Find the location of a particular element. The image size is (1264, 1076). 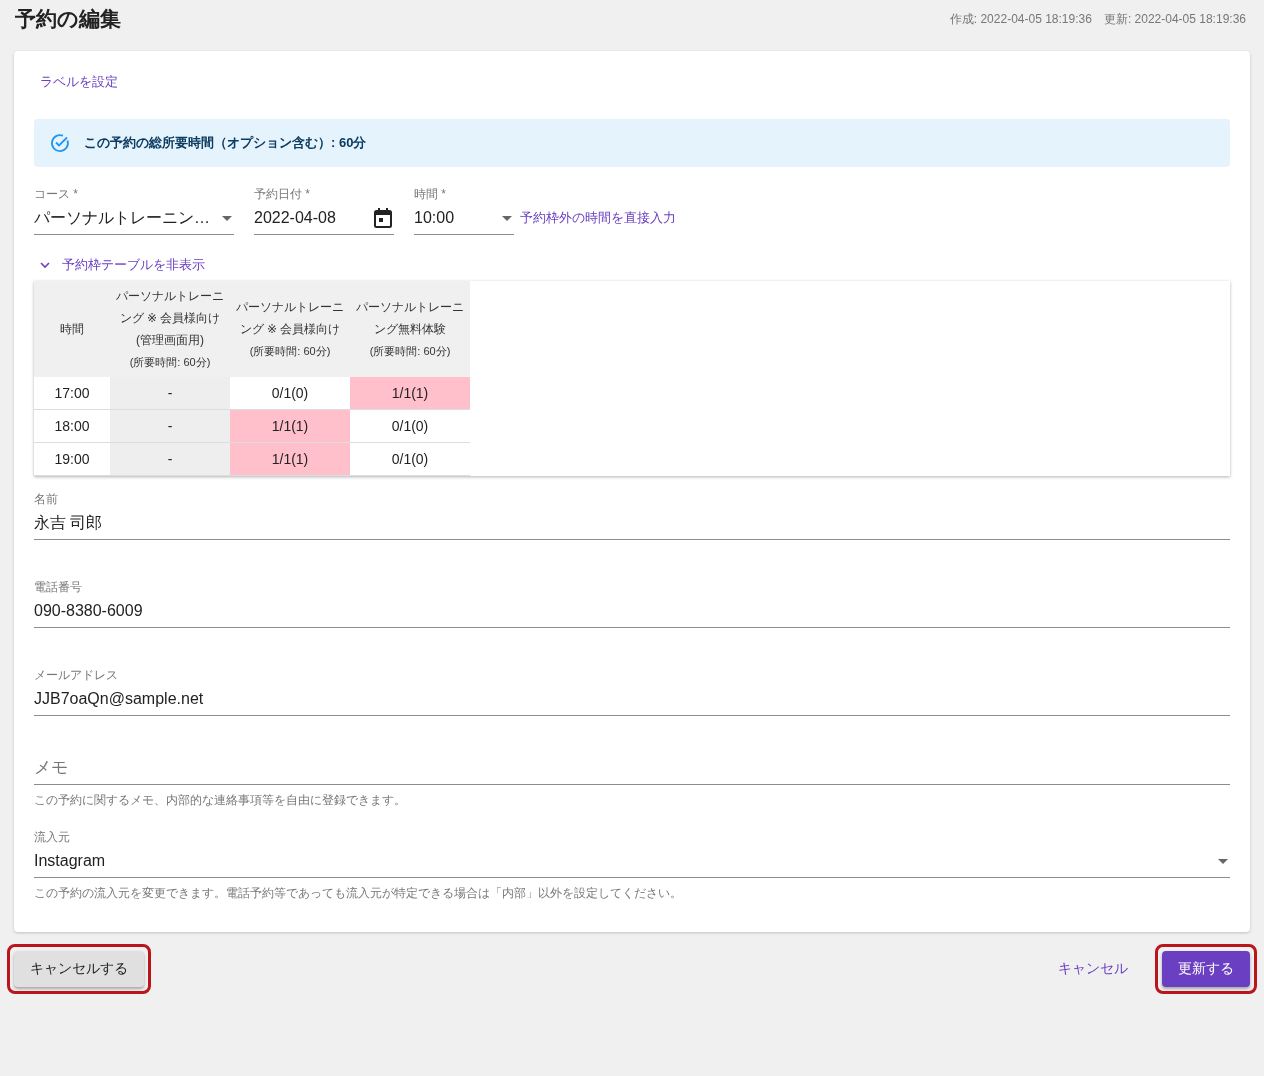

update-button: 更新する is located at coordinates (1206, 969).